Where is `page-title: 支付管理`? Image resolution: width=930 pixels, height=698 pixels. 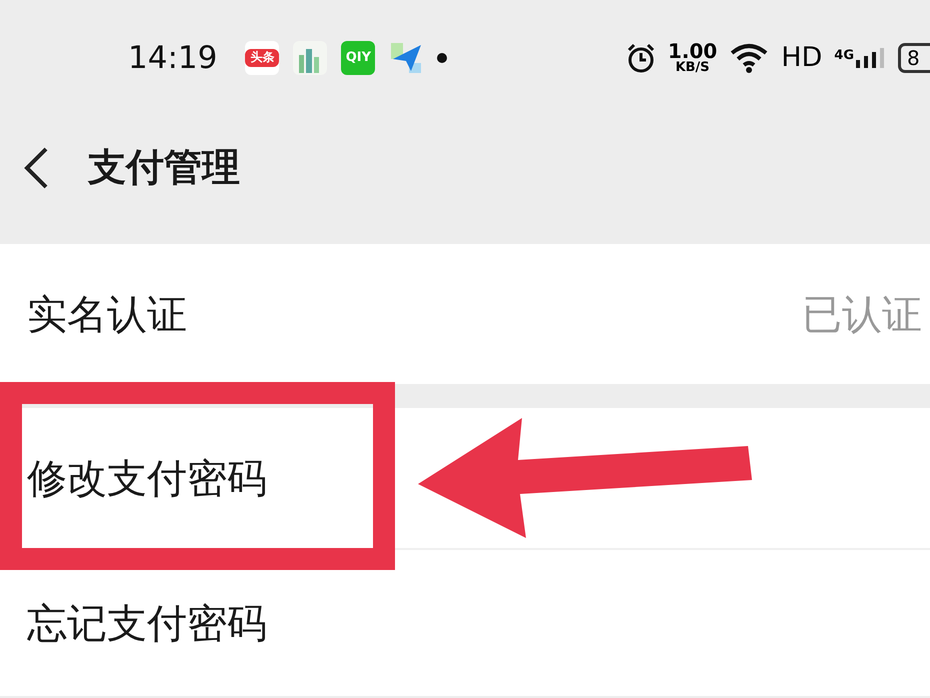
page-title: 支付管理 is located at coordinates (164, 167).